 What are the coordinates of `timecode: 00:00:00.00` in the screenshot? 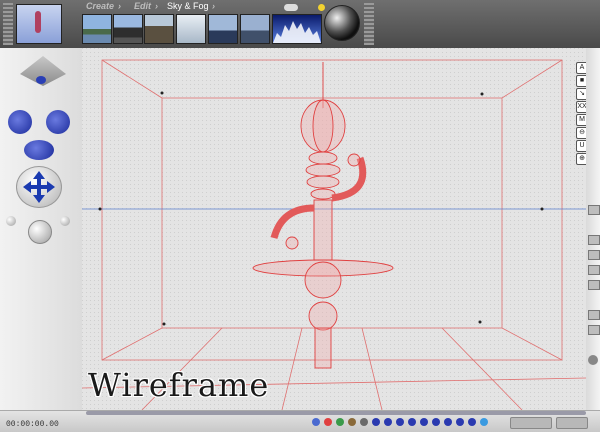 It's located at (32, 424).